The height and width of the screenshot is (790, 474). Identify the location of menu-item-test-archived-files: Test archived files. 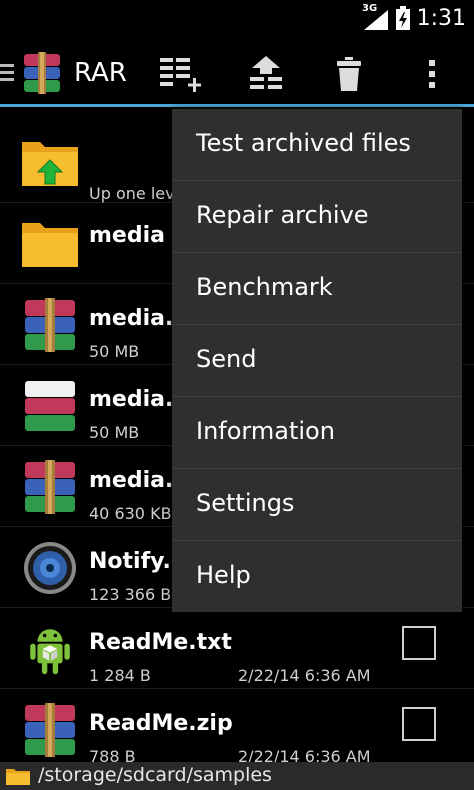
(317, 145).